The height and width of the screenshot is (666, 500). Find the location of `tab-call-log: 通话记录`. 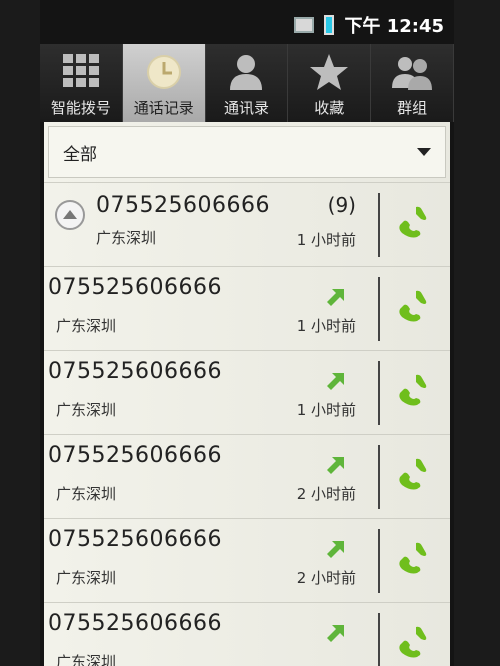

tab-call-log: 通话记录 is located at coordinates (164, 83).